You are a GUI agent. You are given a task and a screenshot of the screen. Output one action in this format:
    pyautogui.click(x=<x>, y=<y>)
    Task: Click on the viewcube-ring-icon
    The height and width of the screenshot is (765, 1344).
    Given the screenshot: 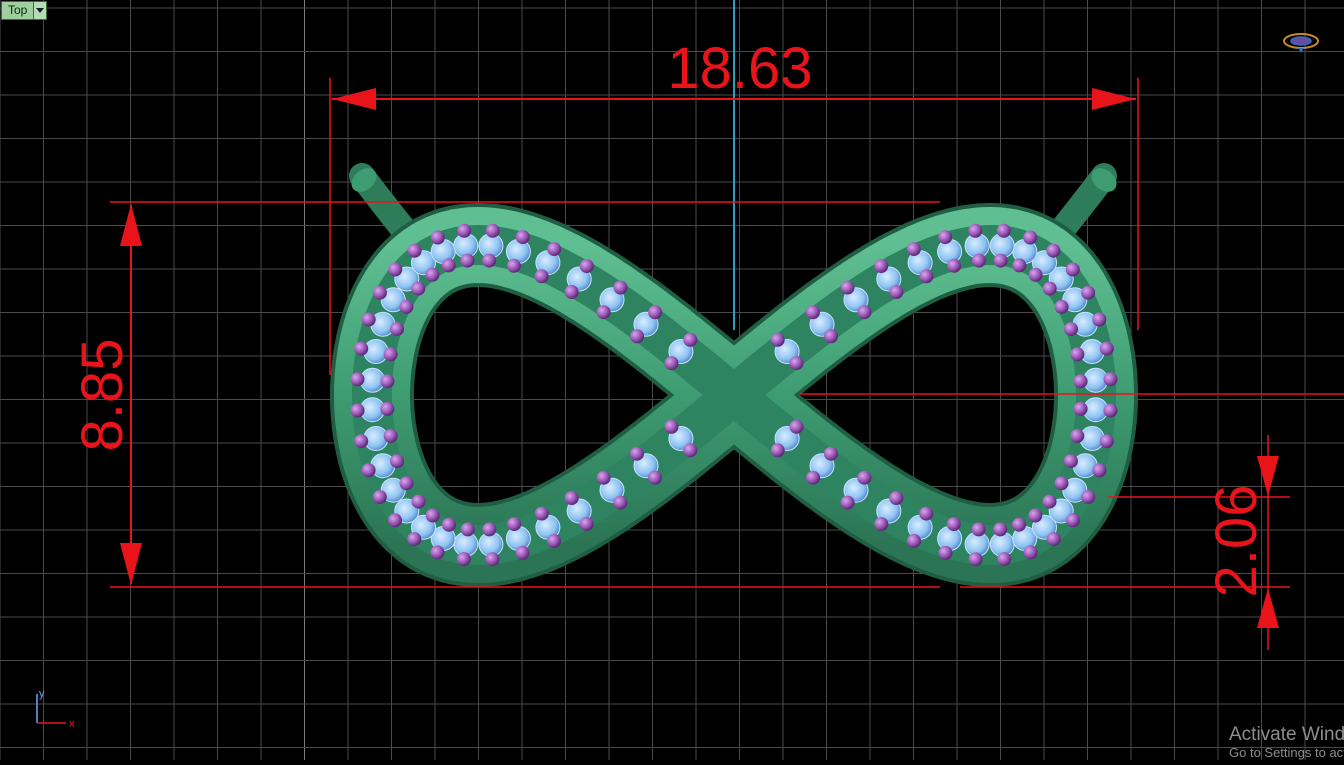 What is the action you would take?
    pyautogui.click(x=1301, y=43)
    